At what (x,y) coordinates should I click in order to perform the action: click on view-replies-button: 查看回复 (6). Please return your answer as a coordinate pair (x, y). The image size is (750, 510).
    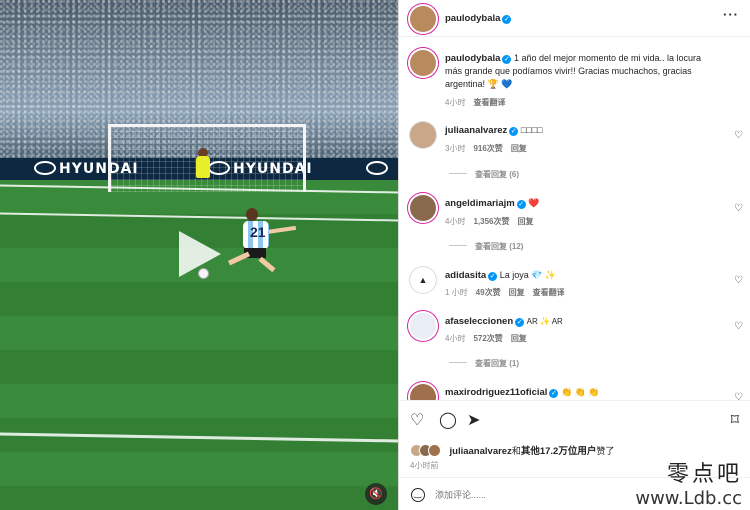
    Looking at the image, I should click on (484, 174).